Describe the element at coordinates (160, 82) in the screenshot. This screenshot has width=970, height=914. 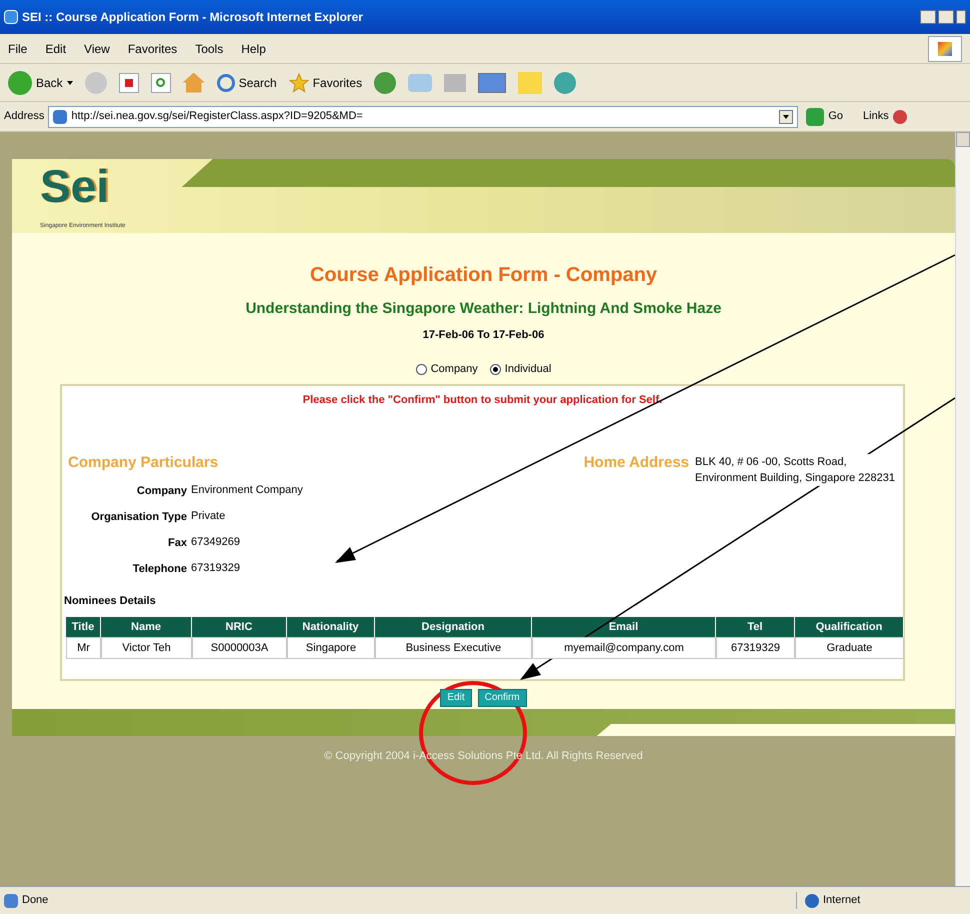
I see `refresh-icon` at that location.